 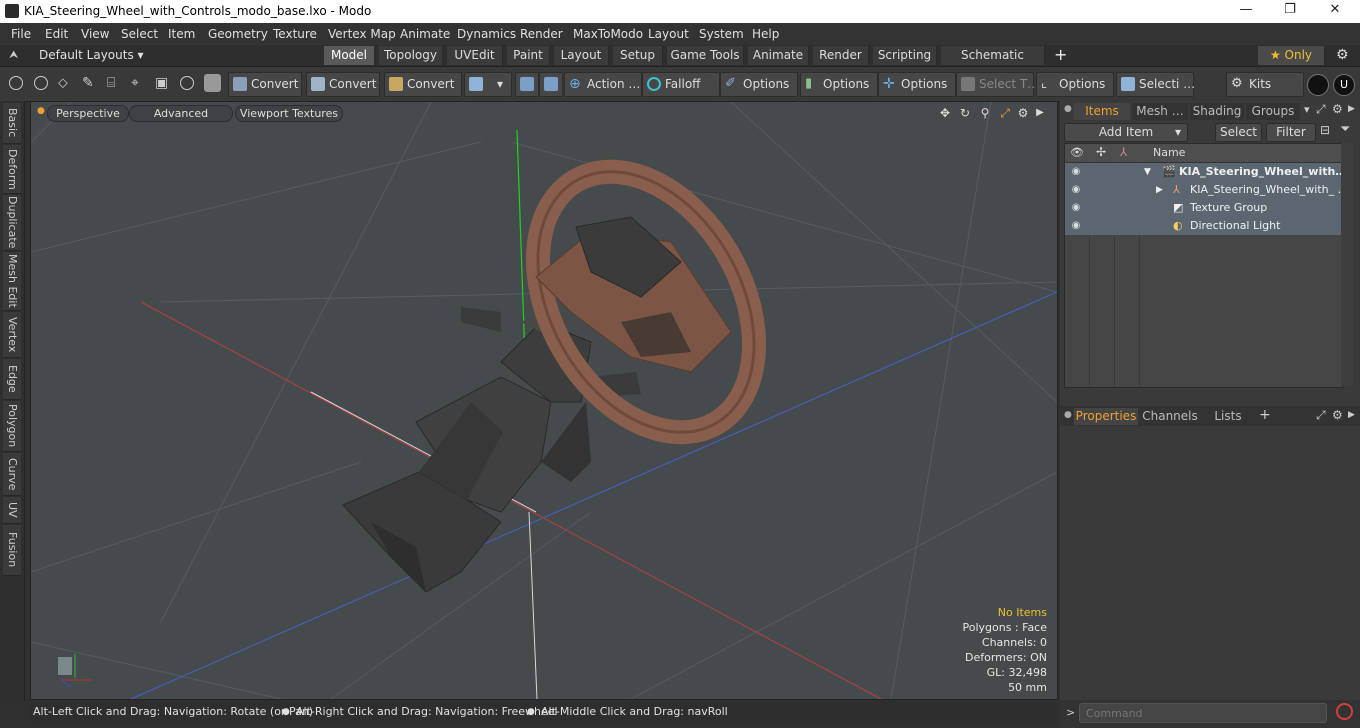 I want to click on tree-row-directional-light: ◉ ◐ Directional Light, so click(x=1203, y=226).